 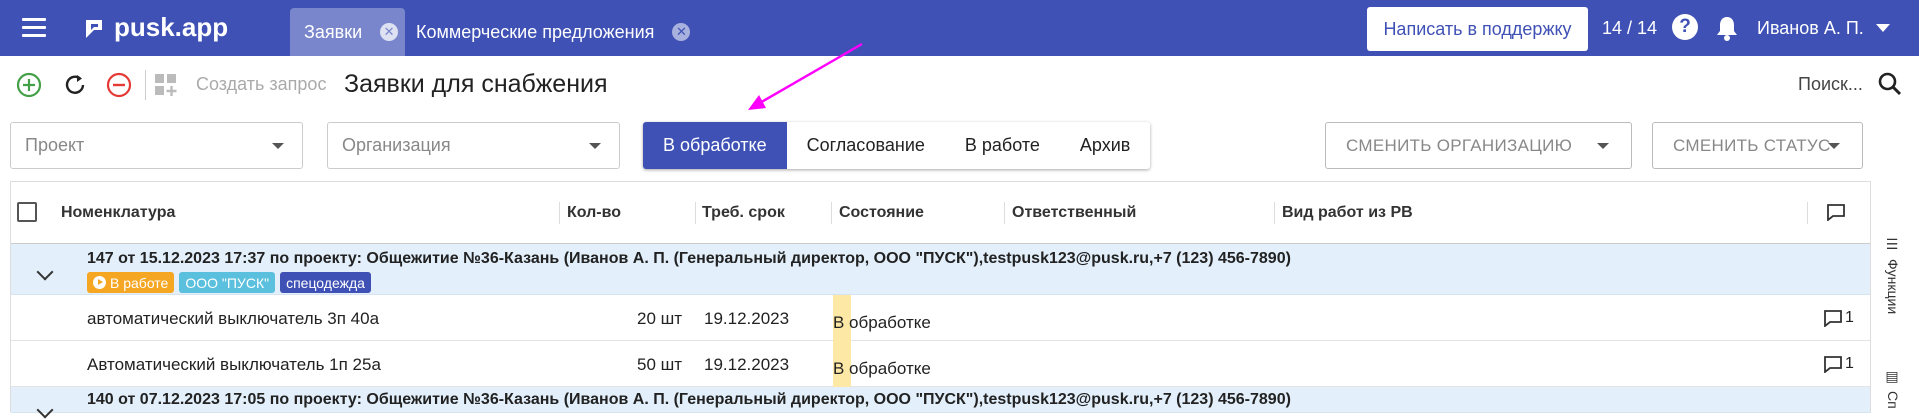 I want to click on tab-requests: Заявки ✕, so click(x=347, y=32).